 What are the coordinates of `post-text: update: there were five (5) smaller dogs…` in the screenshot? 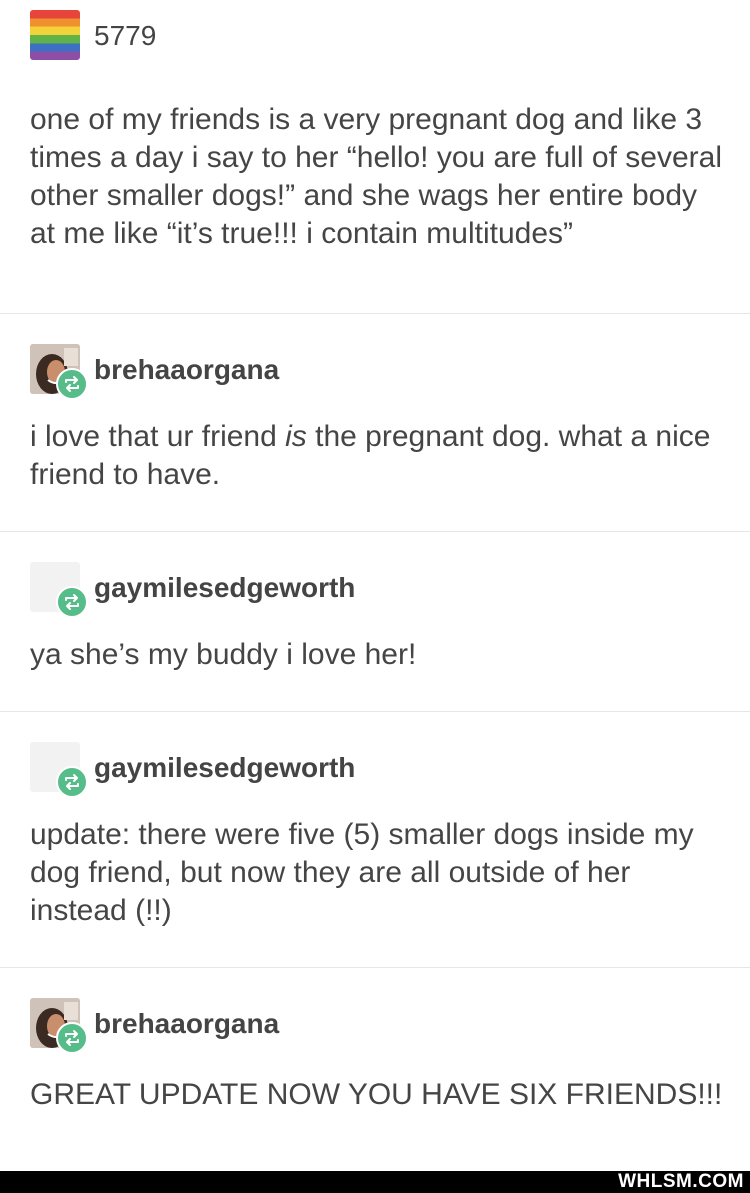 It's located at (362, 872).